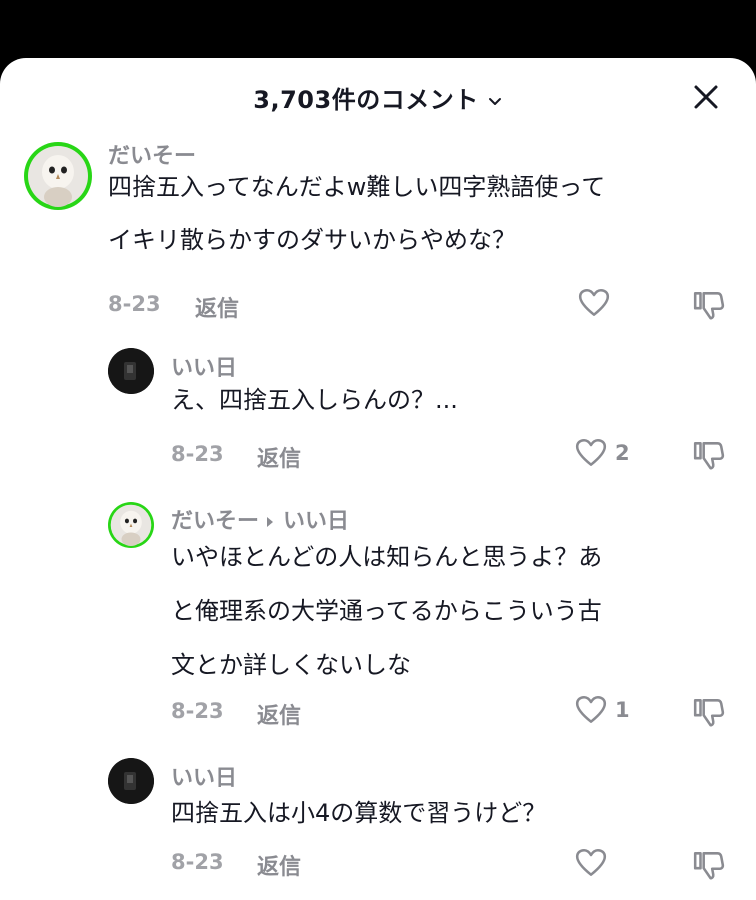 The height and width of the screenshot is (900, 756). Describe the element at coordinates (622, 453) in the screenshot. I see `like-count: 2` at that location.